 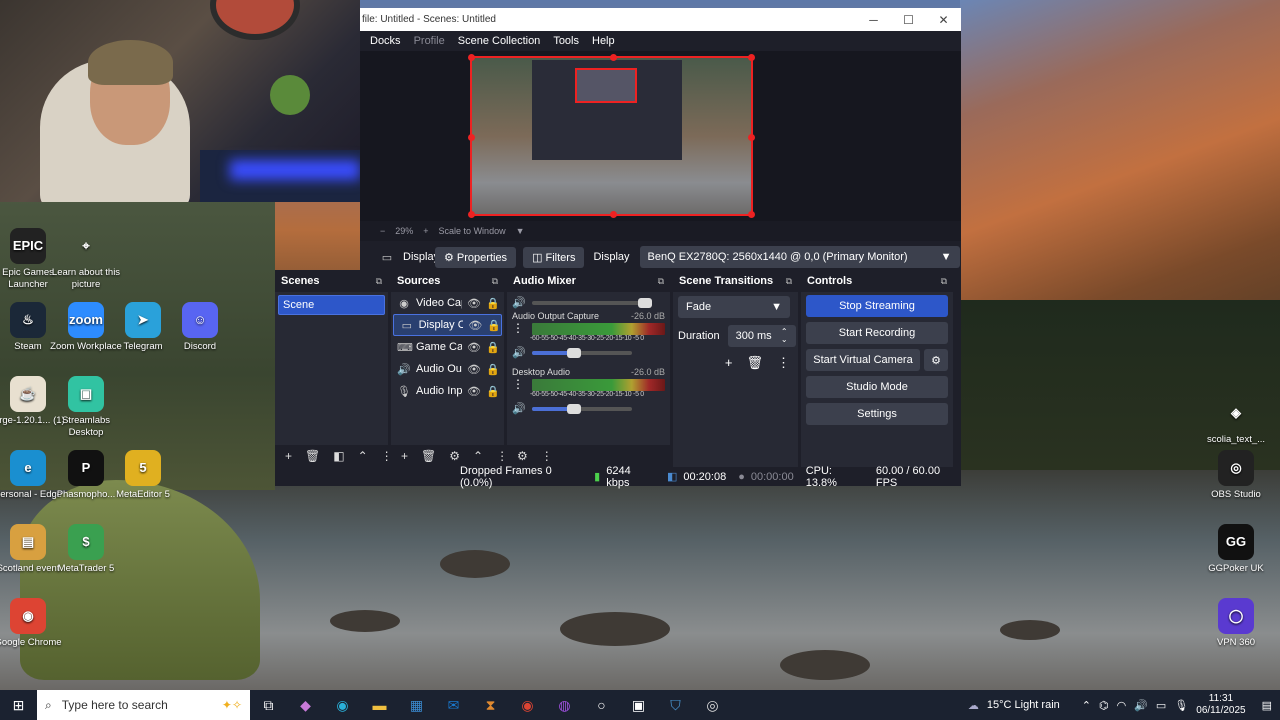 I want to click on menu-scene-collection: Scene Collection, so click(x=499, y=41).